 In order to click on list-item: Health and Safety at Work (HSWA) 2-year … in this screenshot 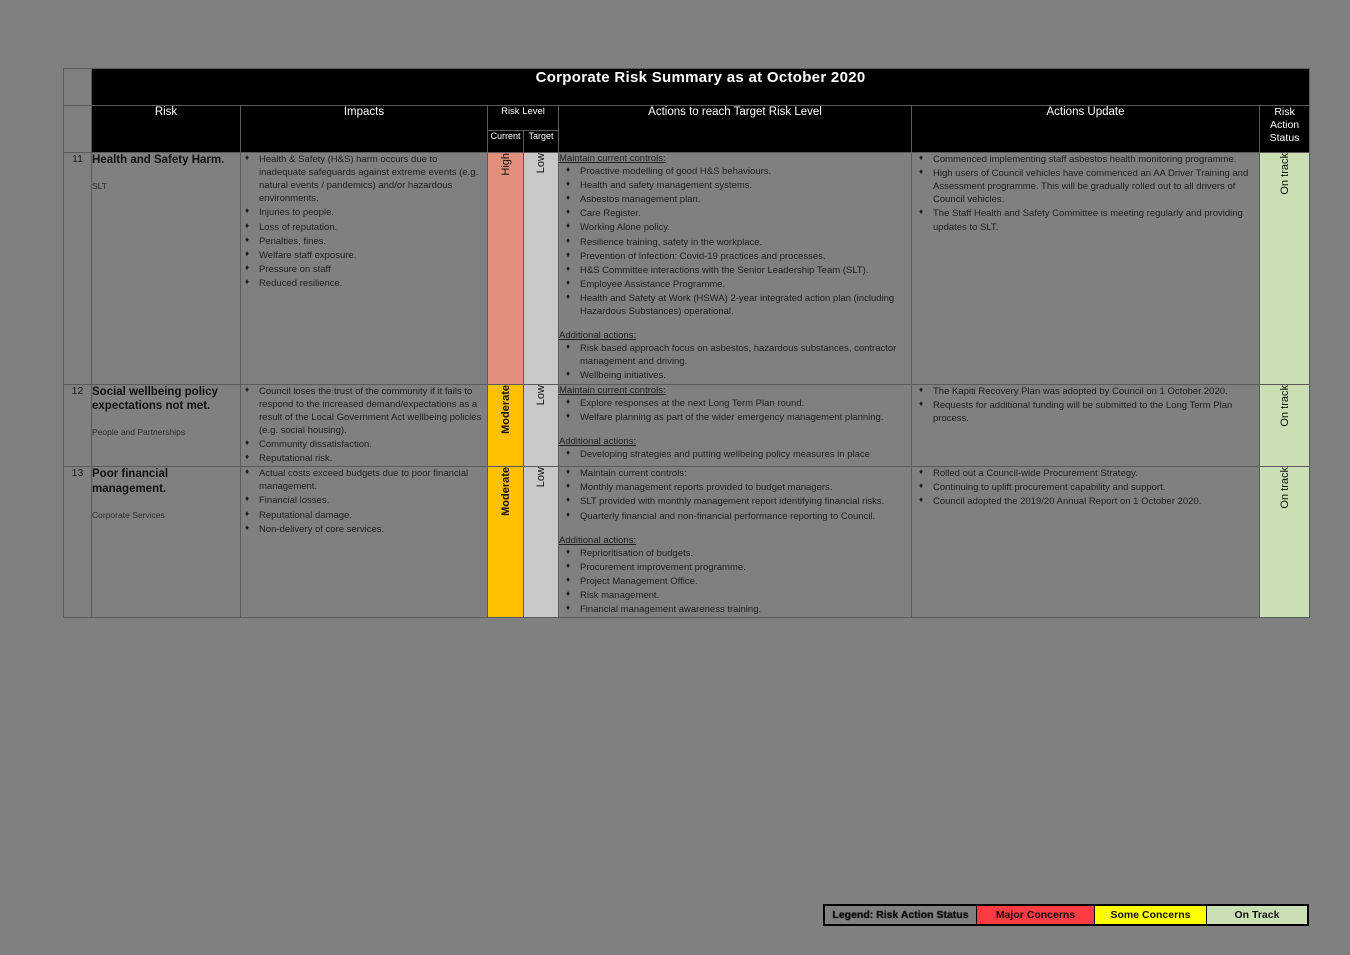, I will do `click(735, 304)`.